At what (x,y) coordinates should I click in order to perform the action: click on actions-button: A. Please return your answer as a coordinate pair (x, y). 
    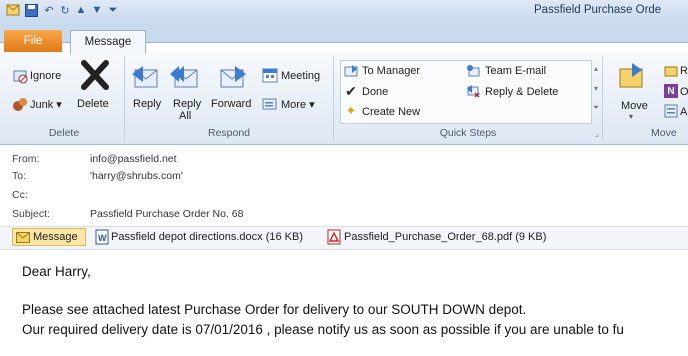
    Looking at the image, I should click on (683, 112).